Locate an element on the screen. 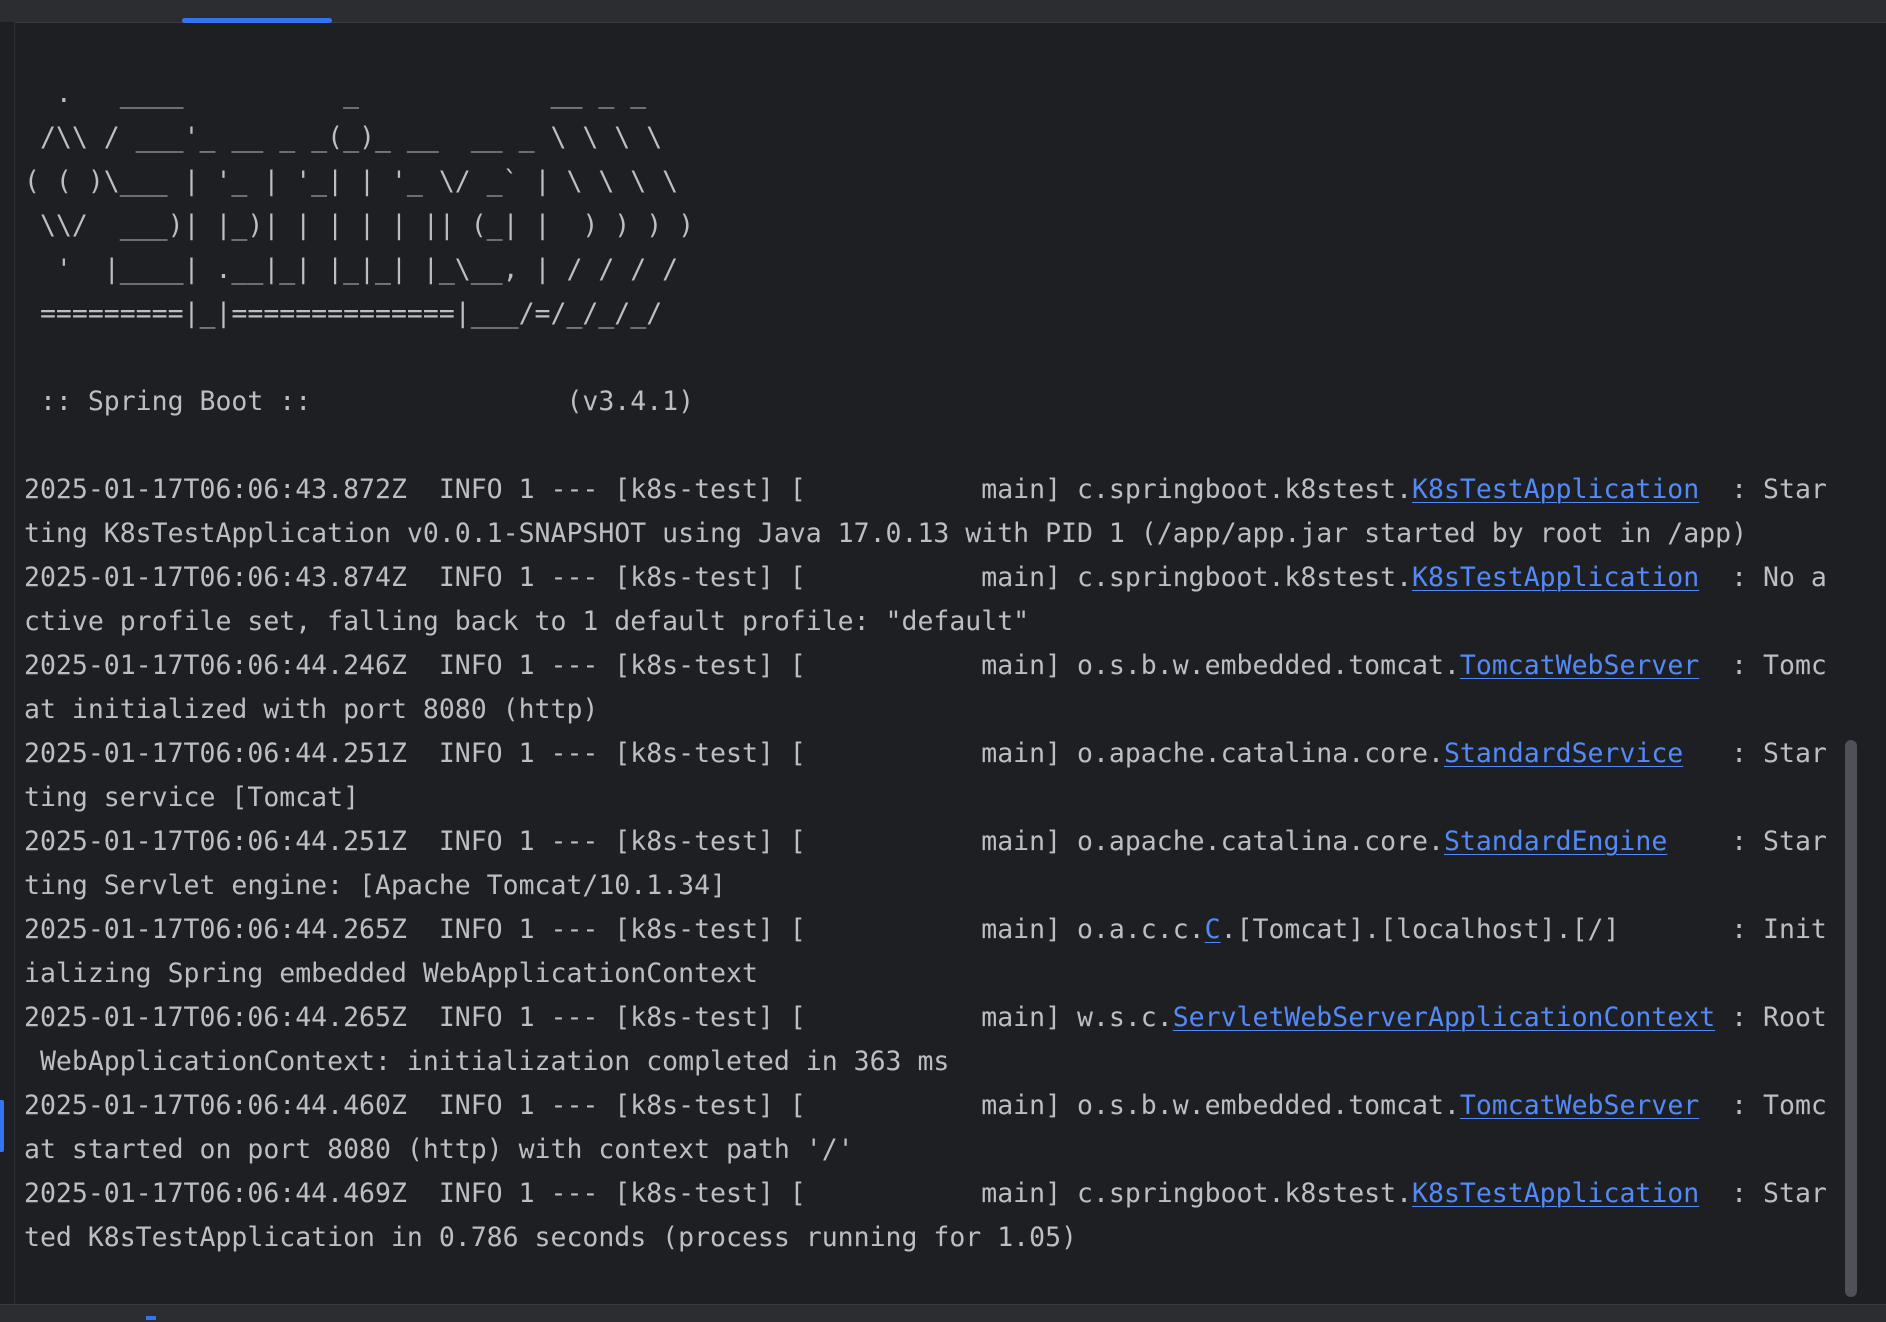 This screenshot has height=1322, width=1886. class-link: StandardEngine is located at coordinates (1555, 841).